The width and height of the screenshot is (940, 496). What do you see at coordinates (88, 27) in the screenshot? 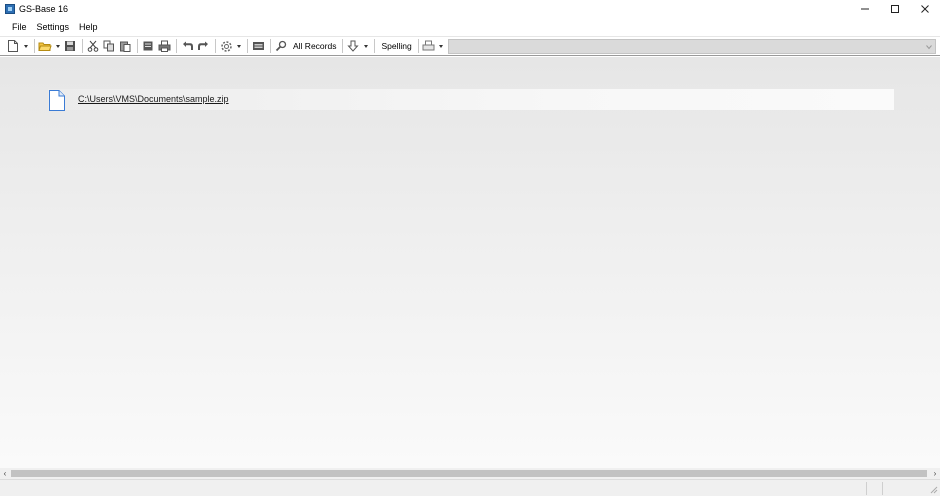
I see `menu-help: Help` at bounding box center [88, 27].